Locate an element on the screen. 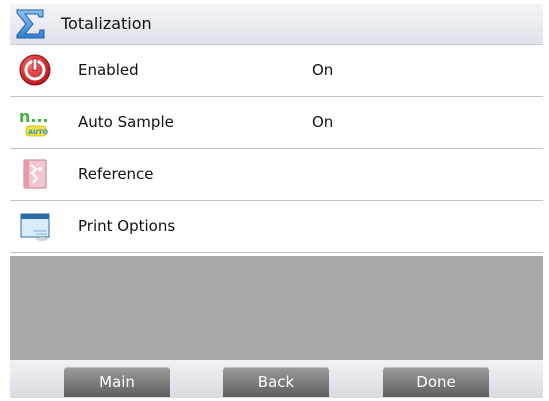 This screenshot has width=549, height=401. footer-bar: Main Back Done is located at coordinates (276, 379).